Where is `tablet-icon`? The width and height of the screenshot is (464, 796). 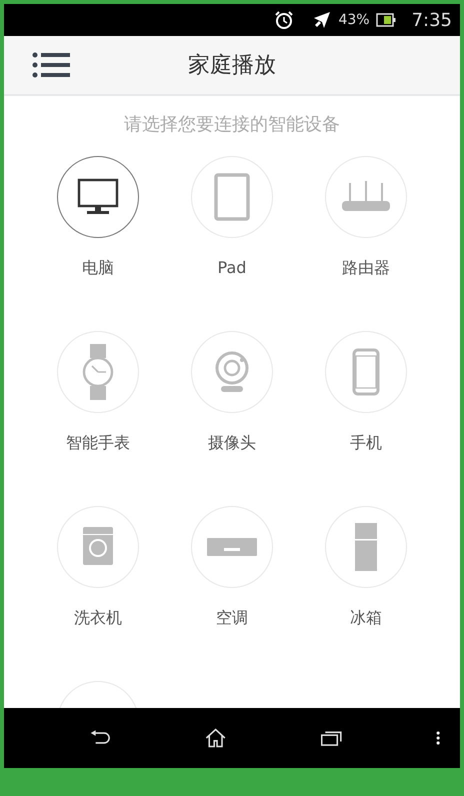
tablet-icon is located at coordinates (232, 197).